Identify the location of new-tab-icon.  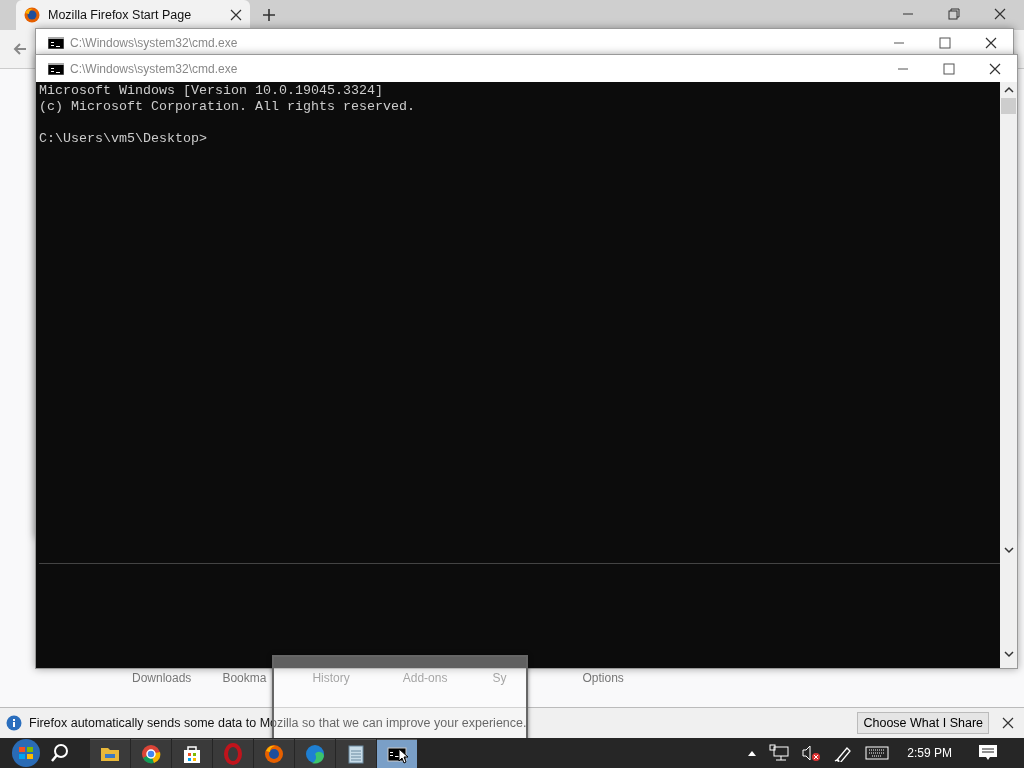
(269, 15).